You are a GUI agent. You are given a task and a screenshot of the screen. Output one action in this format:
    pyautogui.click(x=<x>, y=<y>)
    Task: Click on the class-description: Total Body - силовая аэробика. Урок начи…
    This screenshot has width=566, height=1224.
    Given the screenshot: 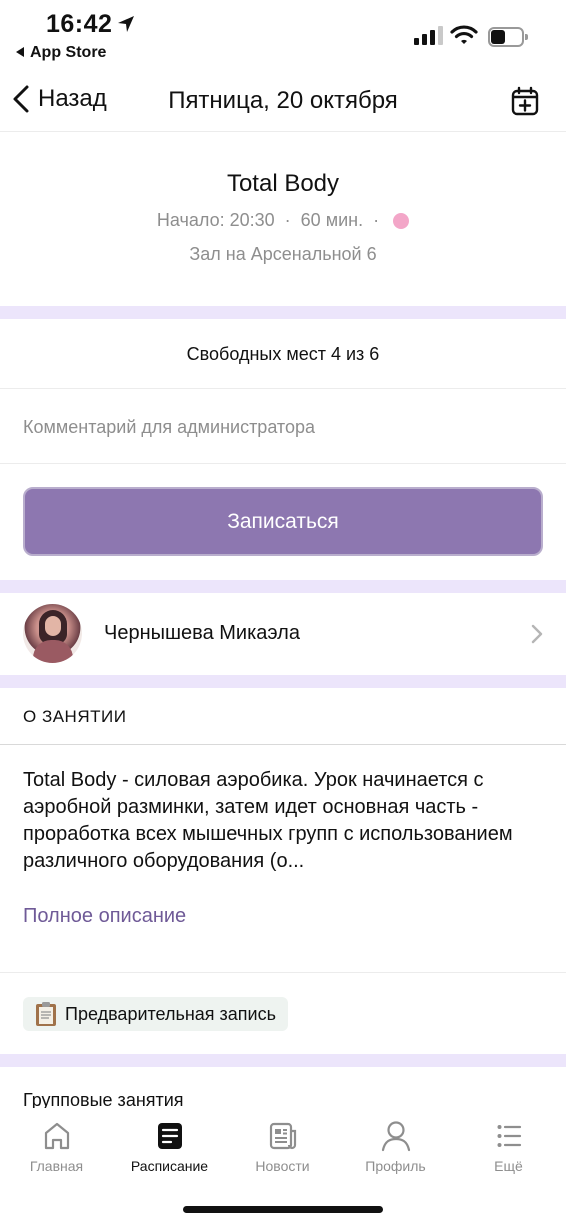 What is the action you would take?
    pyautogui.click(x=268, y=820)
    